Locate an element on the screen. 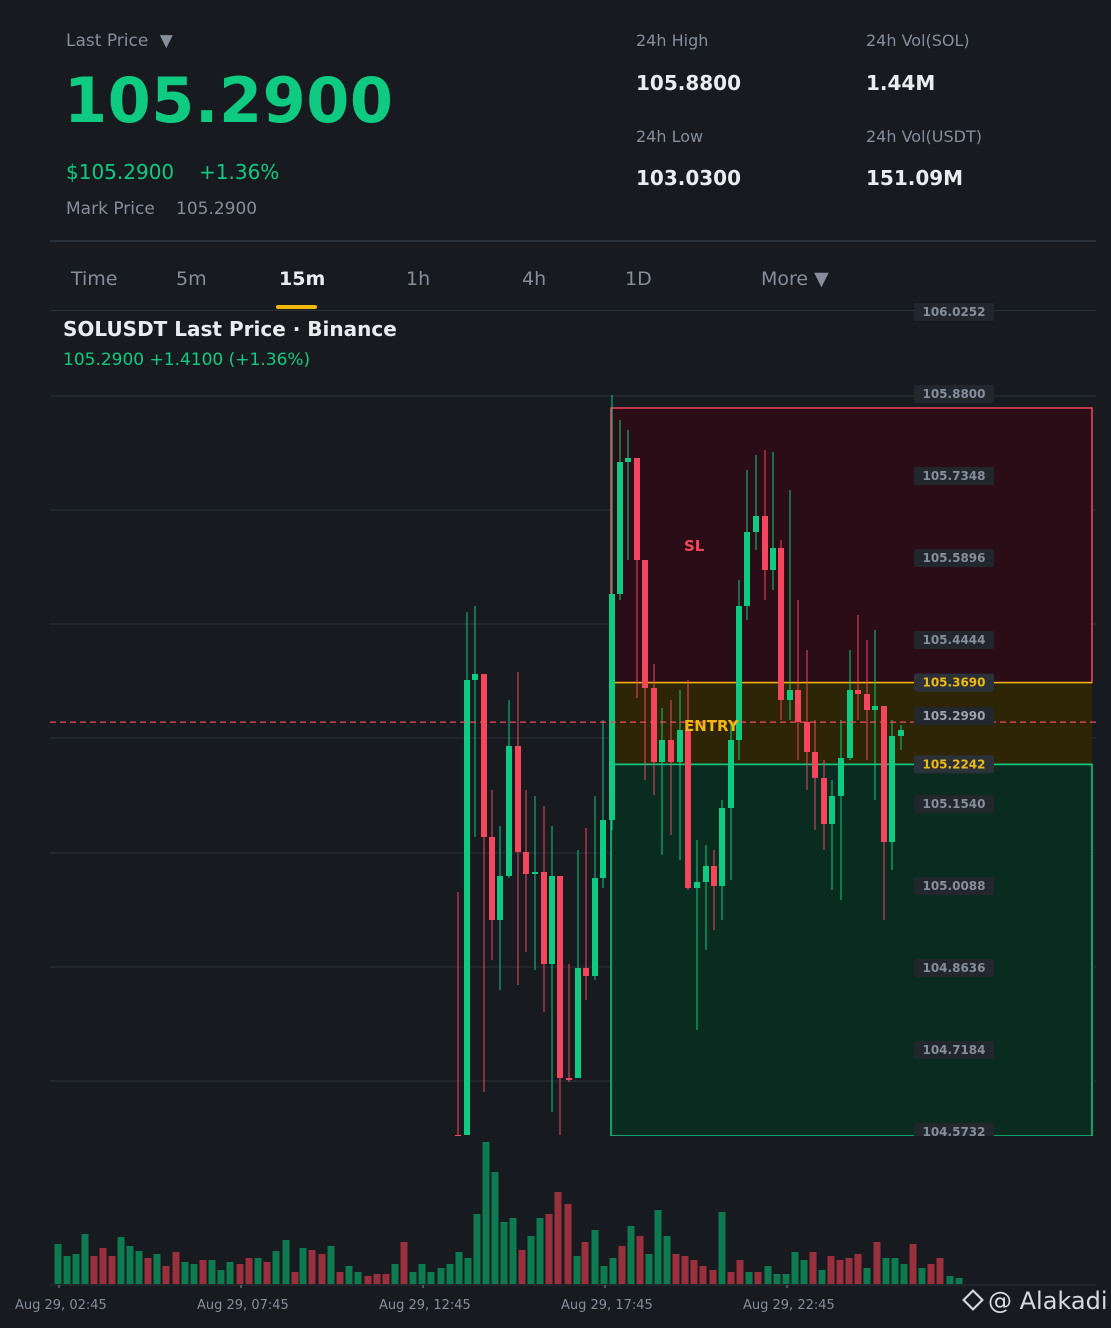  entry-label: ENTRY is located at coordinates (712, 726).